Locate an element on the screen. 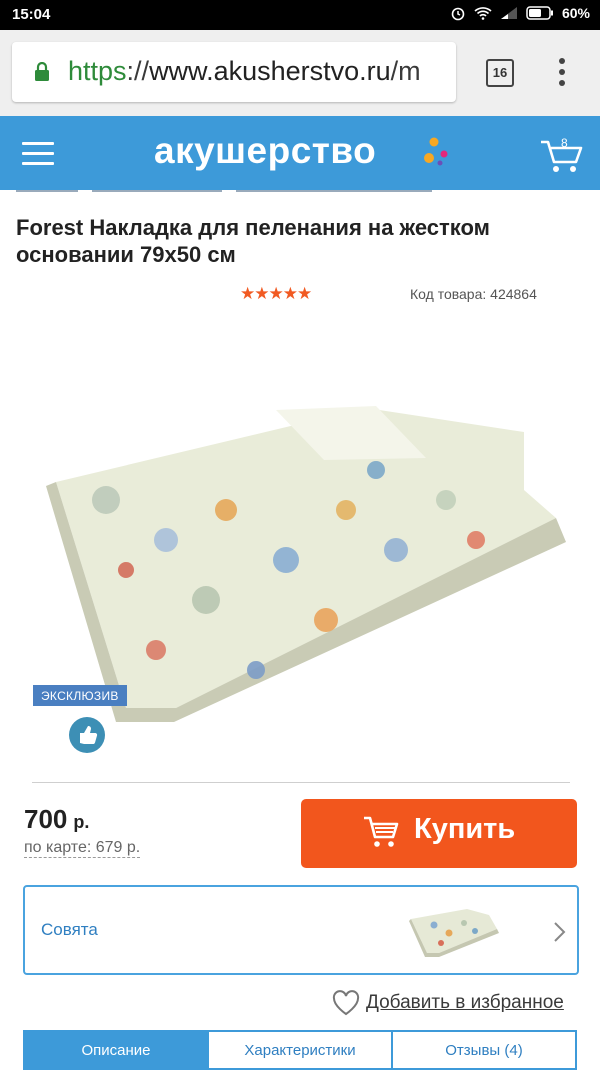  chevron-right-icon is located at coordinates (560, 932).